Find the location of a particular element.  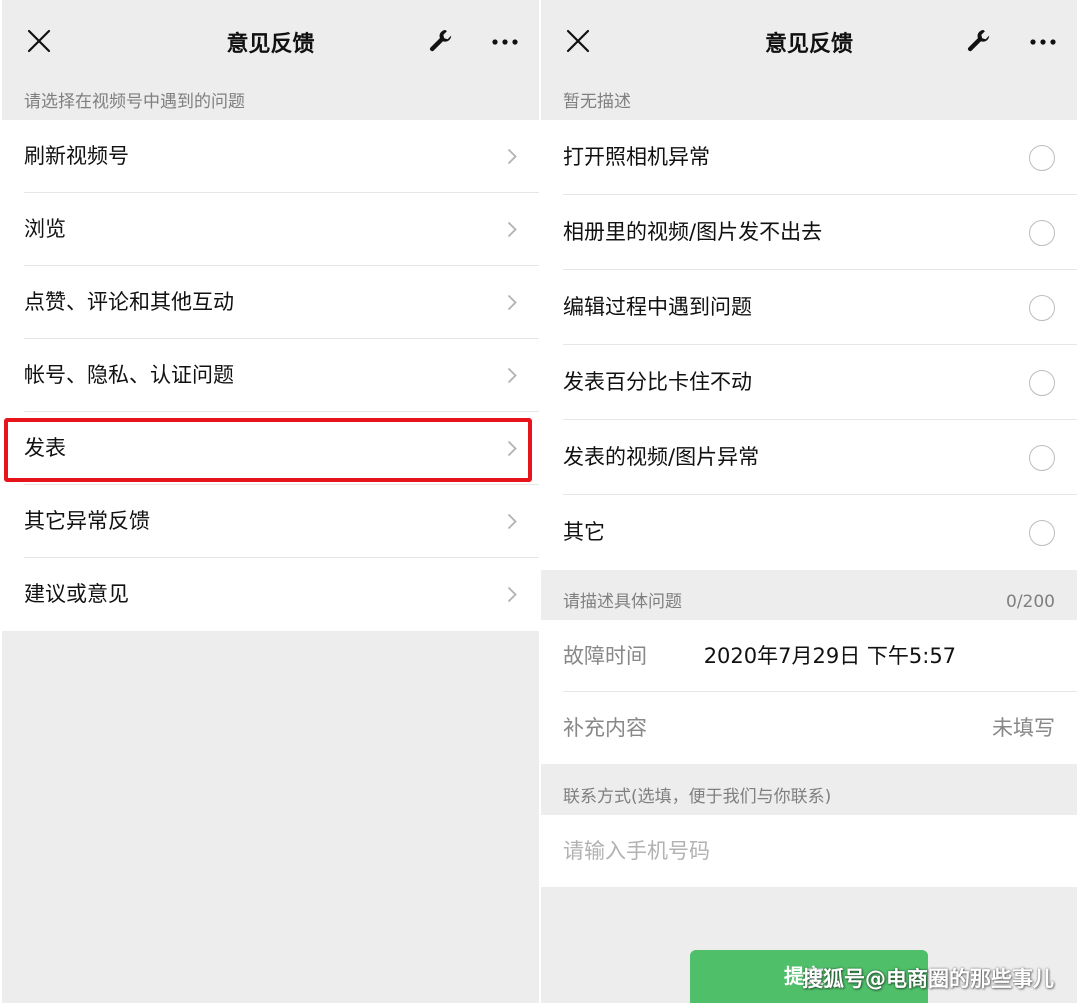

option-item: 其它 is located at coordinates (809, 532).